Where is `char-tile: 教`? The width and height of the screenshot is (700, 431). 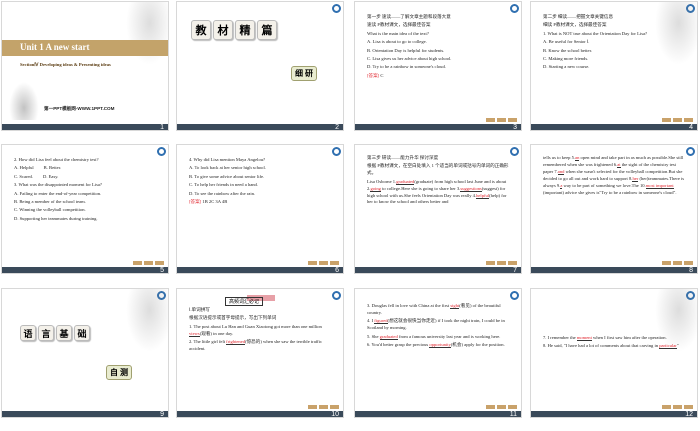
char-tile: 教 is located at coordinates (201, 30).